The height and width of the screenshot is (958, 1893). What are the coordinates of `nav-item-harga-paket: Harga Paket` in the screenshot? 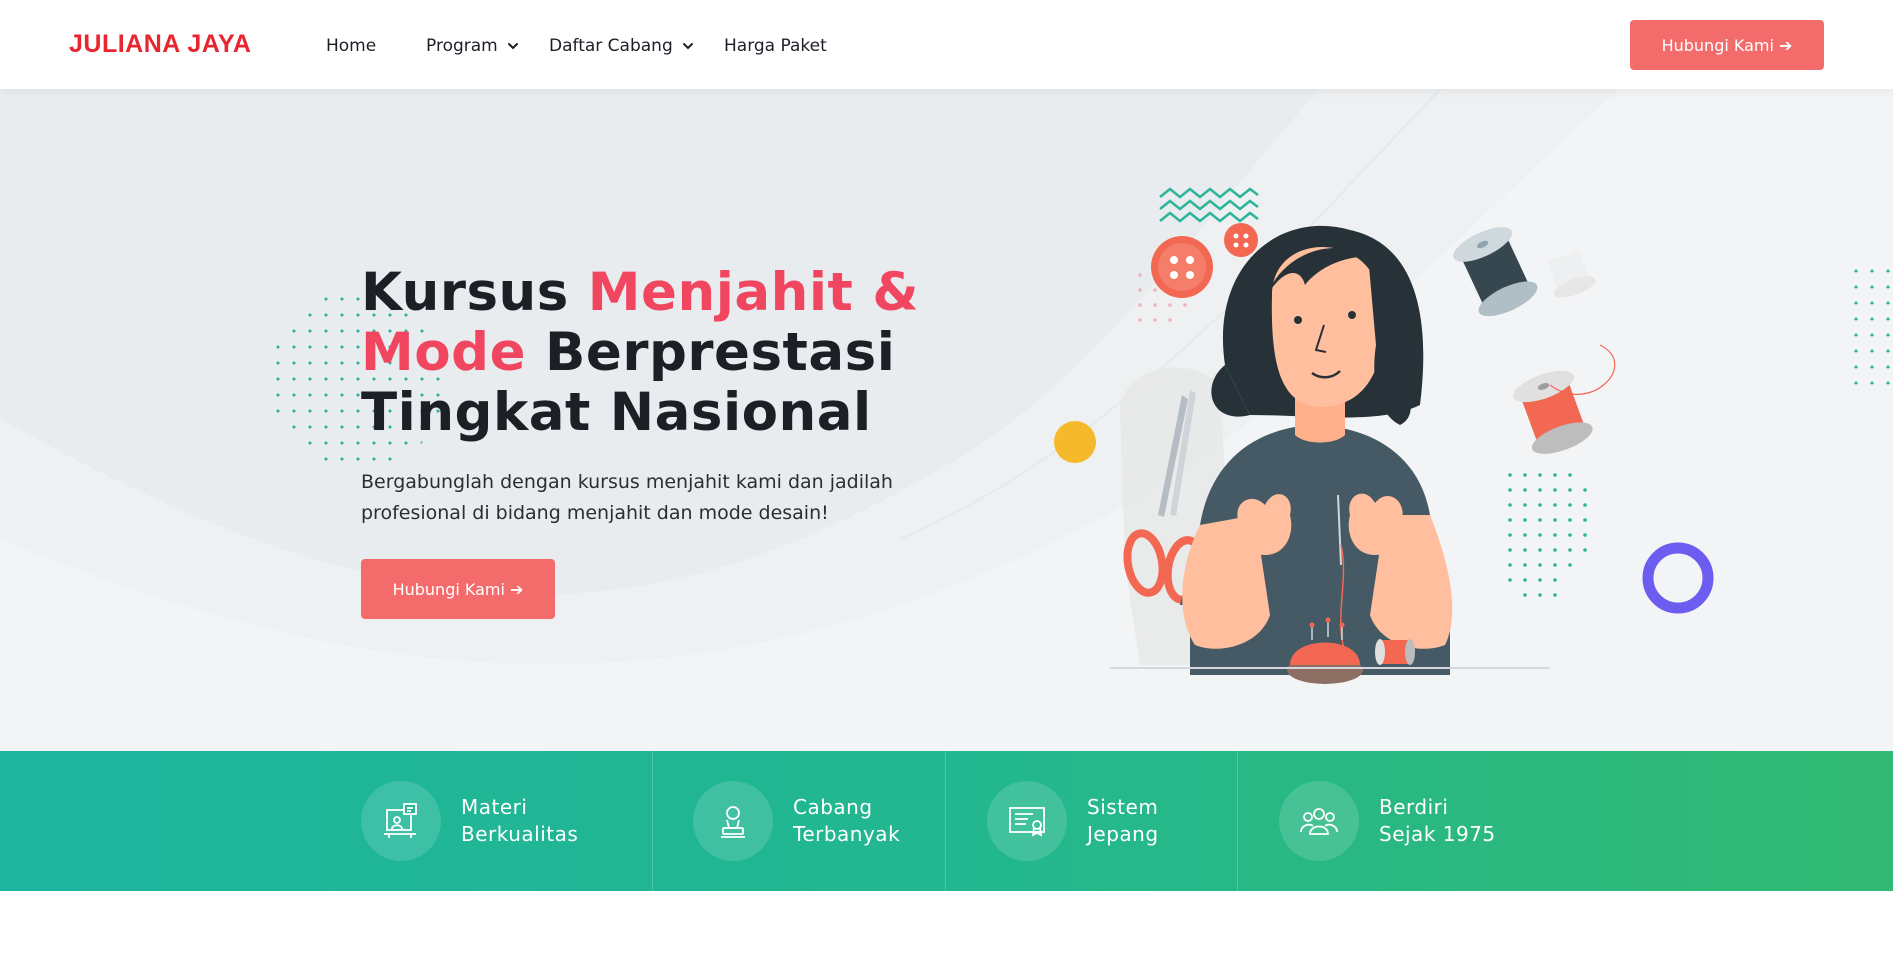 It's located at (775, 46).